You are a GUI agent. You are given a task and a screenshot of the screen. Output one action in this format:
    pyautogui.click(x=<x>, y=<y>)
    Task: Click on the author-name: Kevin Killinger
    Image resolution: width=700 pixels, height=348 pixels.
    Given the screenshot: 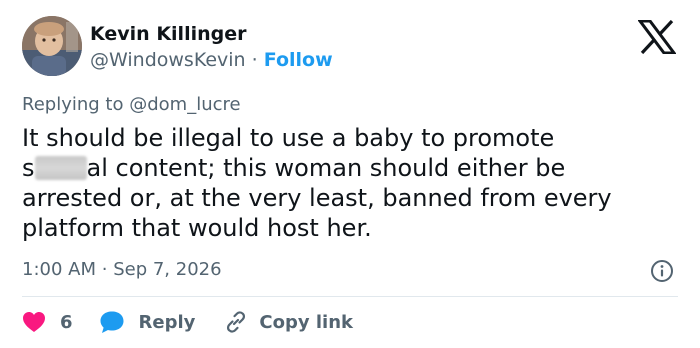 What is the action you would take?
    pyautogui.click(x=168, y=34)
    